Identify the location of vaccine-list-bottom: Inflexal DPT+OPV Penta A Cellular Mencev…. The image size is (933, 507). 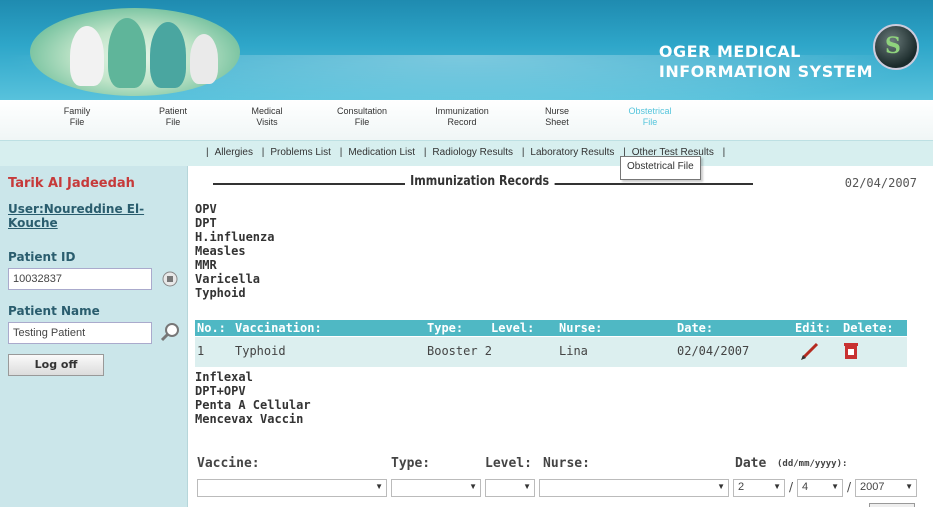
(253, 398).